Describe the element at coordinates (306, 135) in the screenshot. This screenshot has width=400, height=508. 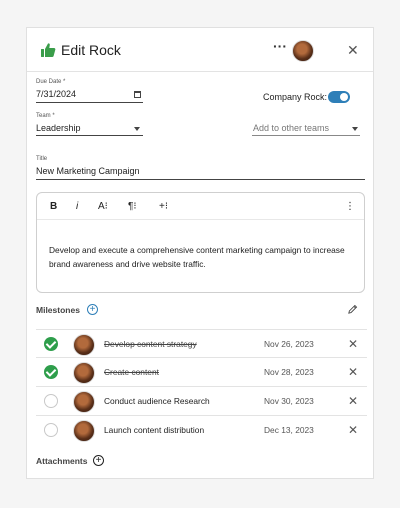
I see `other-teams-underline` at that location.